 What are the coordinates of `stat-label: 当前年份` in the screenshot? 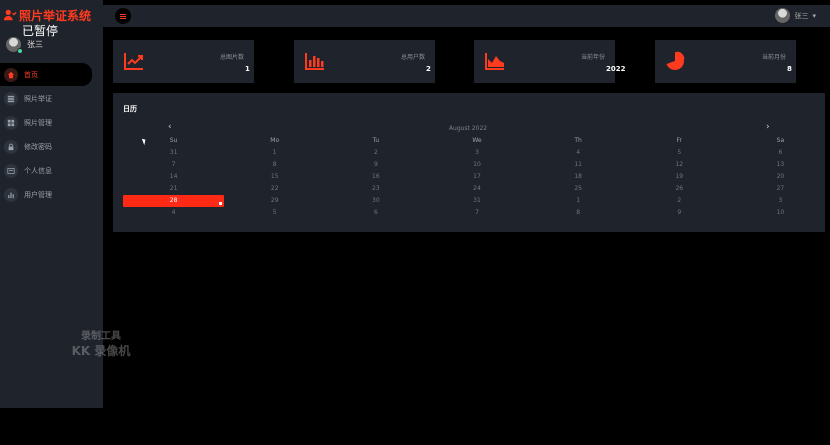 It's located at (592, 57).